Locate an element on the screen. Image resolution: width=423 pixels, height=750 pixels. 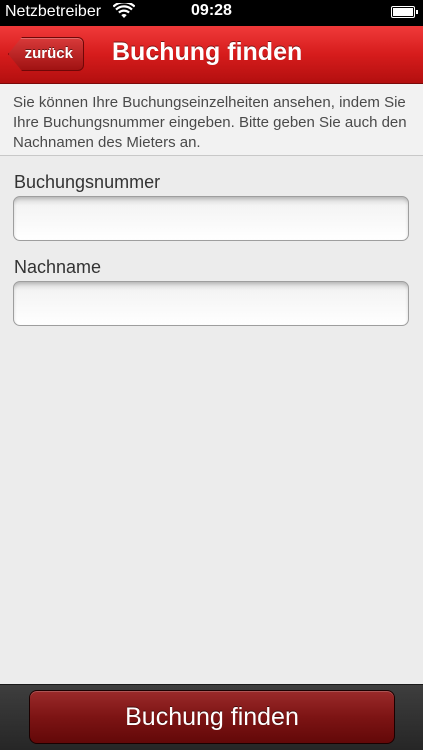
back-button: zurück is located at coordinates (46, 54).